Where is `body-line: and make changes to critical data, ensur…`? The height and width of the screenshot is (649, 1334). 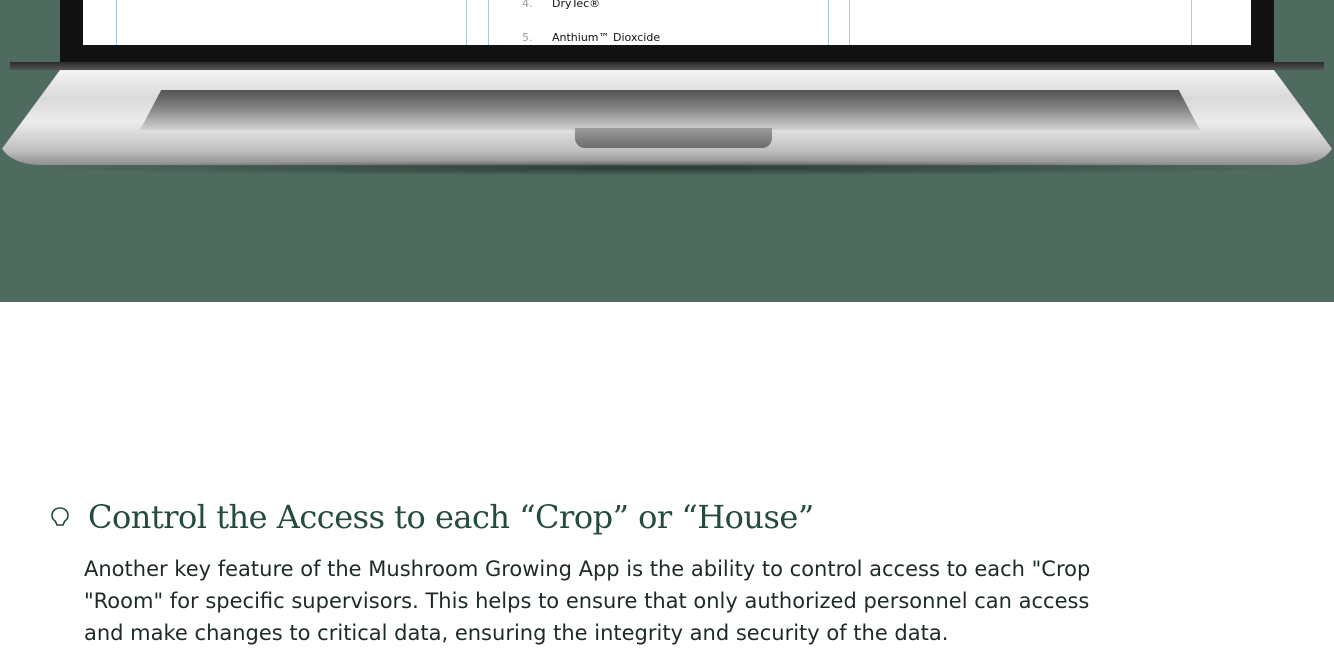 body-line: and make changes to critical data, ensur… is located at coordinates (516, 633).